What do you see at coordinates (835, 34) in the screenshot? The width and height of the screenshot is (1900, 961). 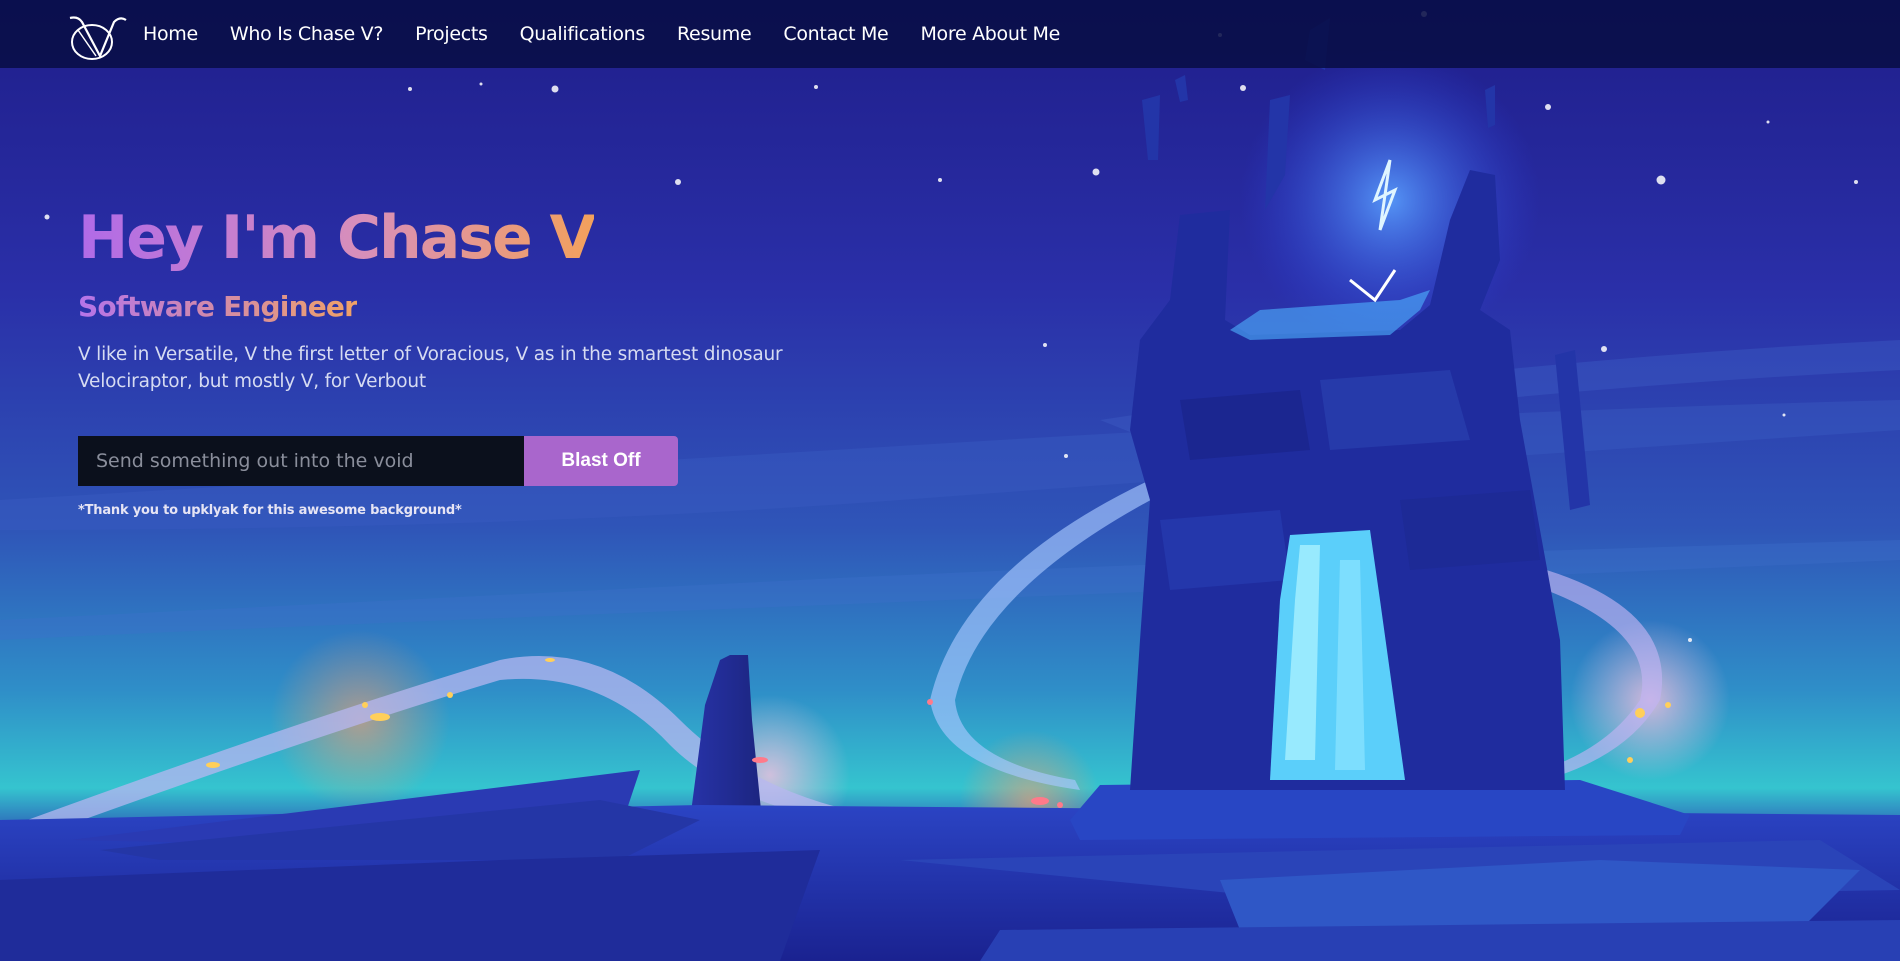 I see `nav-contact-link: Contact Me` at bounding box center [835, 34].